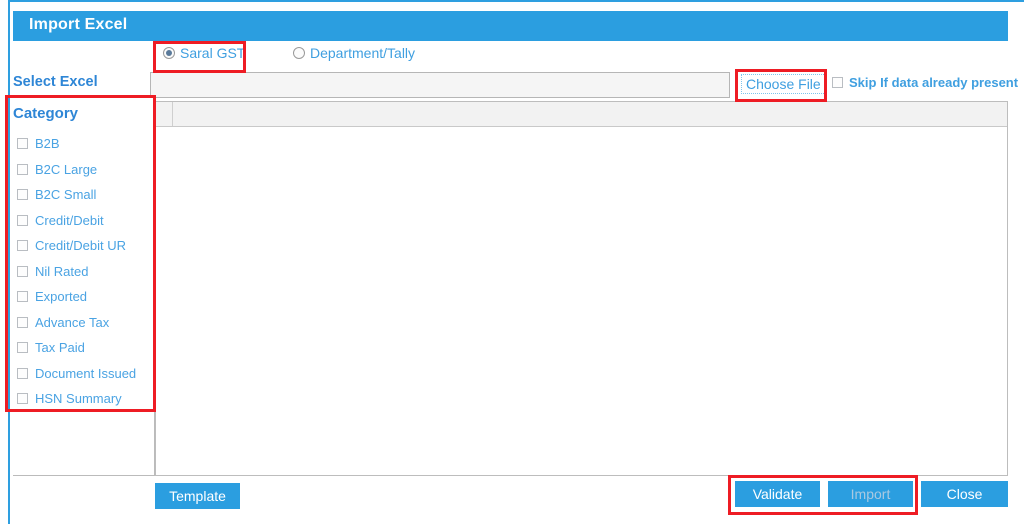 The image size is (1024, 524). I want to click on category-item-advance-tax: Advance Tax, so click(87, 323).